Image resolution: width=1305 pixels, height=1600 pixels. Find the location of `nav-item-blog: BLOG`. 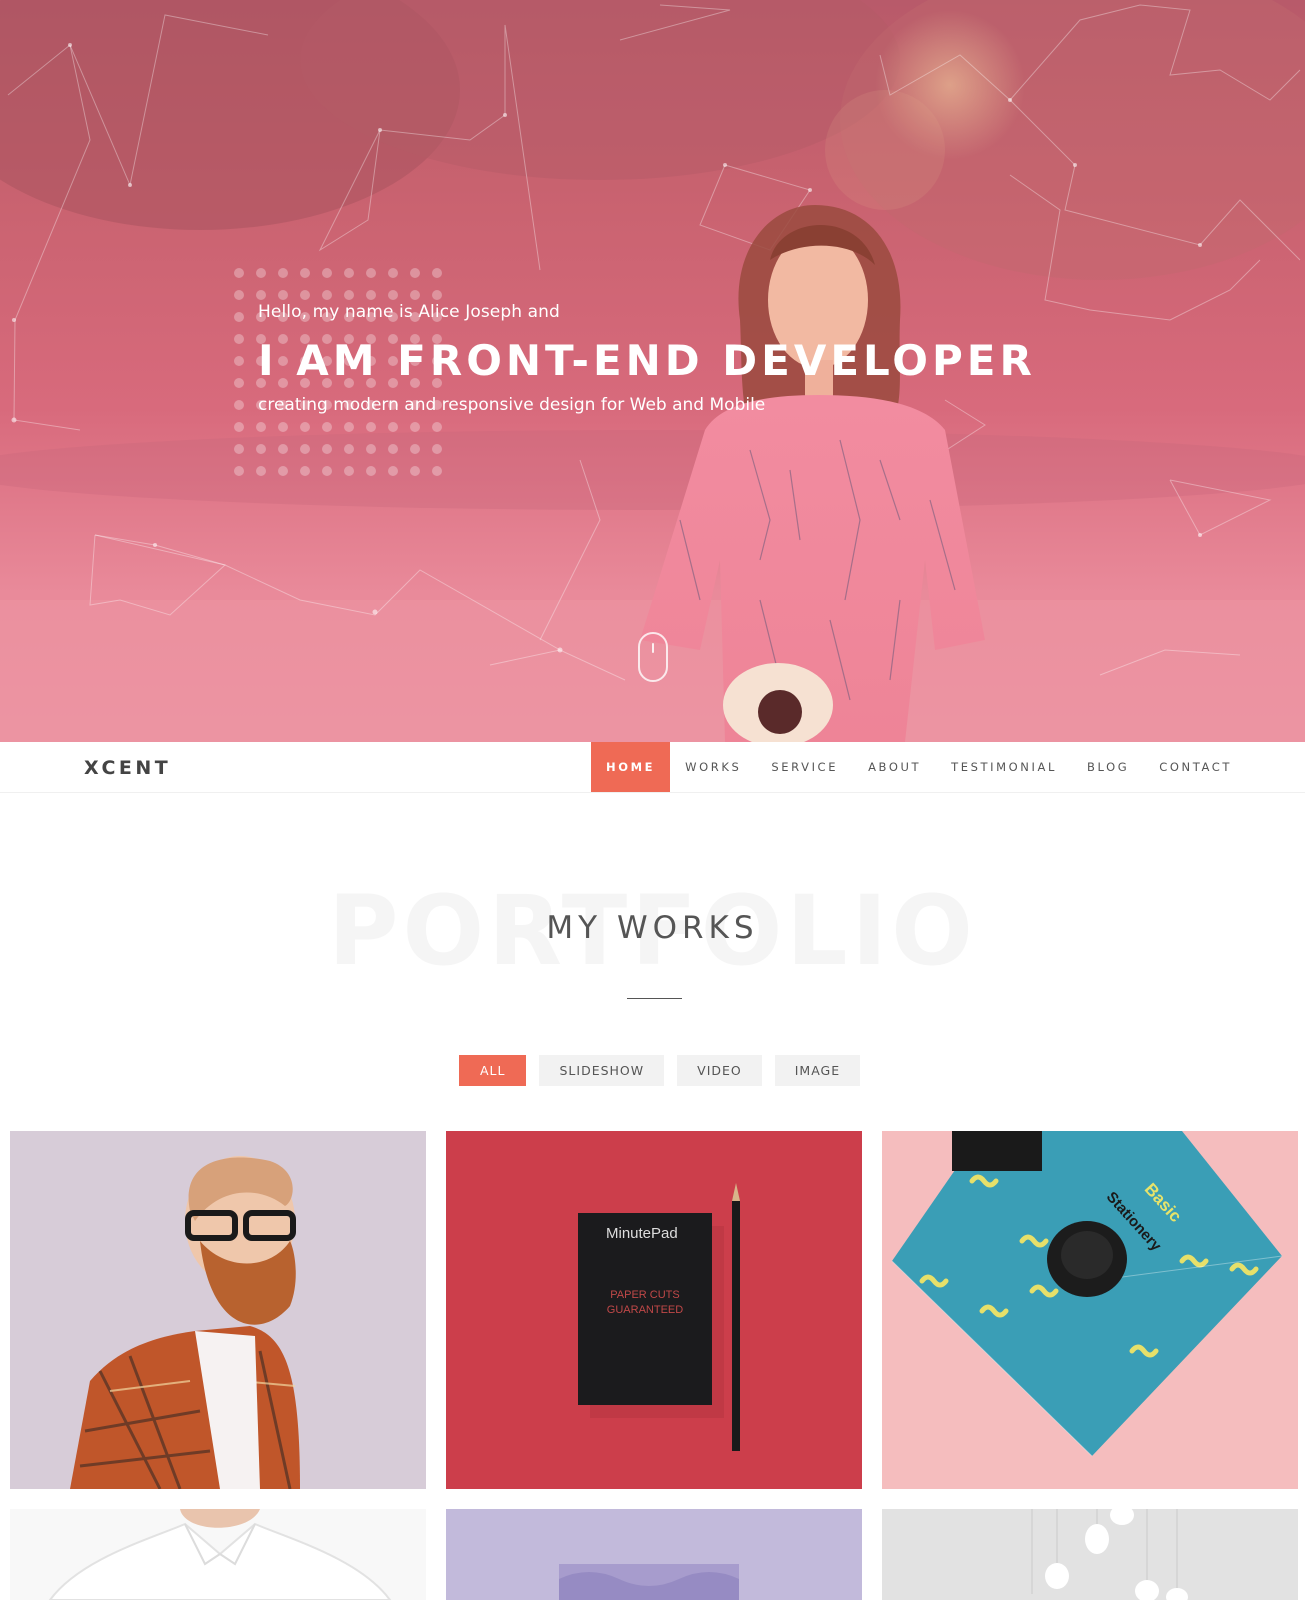

nav-item-blog: BLOG is located at coordinates (1108, 767).